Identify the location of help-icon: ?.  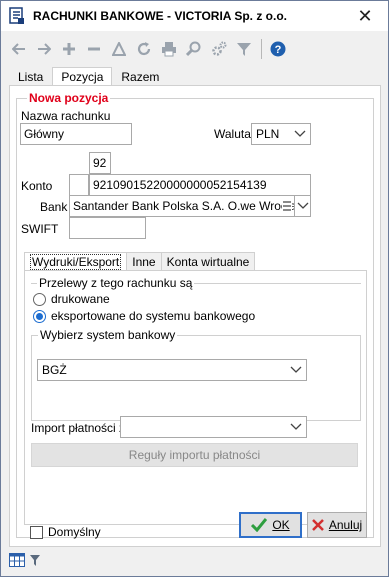
(278, 49).